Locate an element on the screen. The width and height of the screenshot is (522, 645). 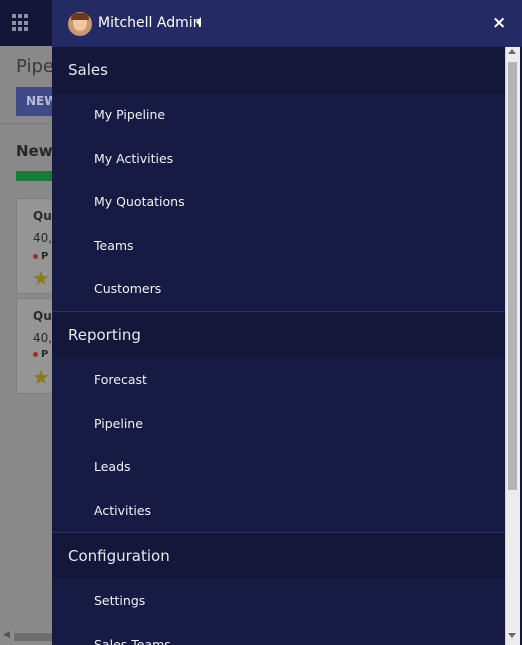
menu-item-settings: Settings is located at coordinates (278, 601).